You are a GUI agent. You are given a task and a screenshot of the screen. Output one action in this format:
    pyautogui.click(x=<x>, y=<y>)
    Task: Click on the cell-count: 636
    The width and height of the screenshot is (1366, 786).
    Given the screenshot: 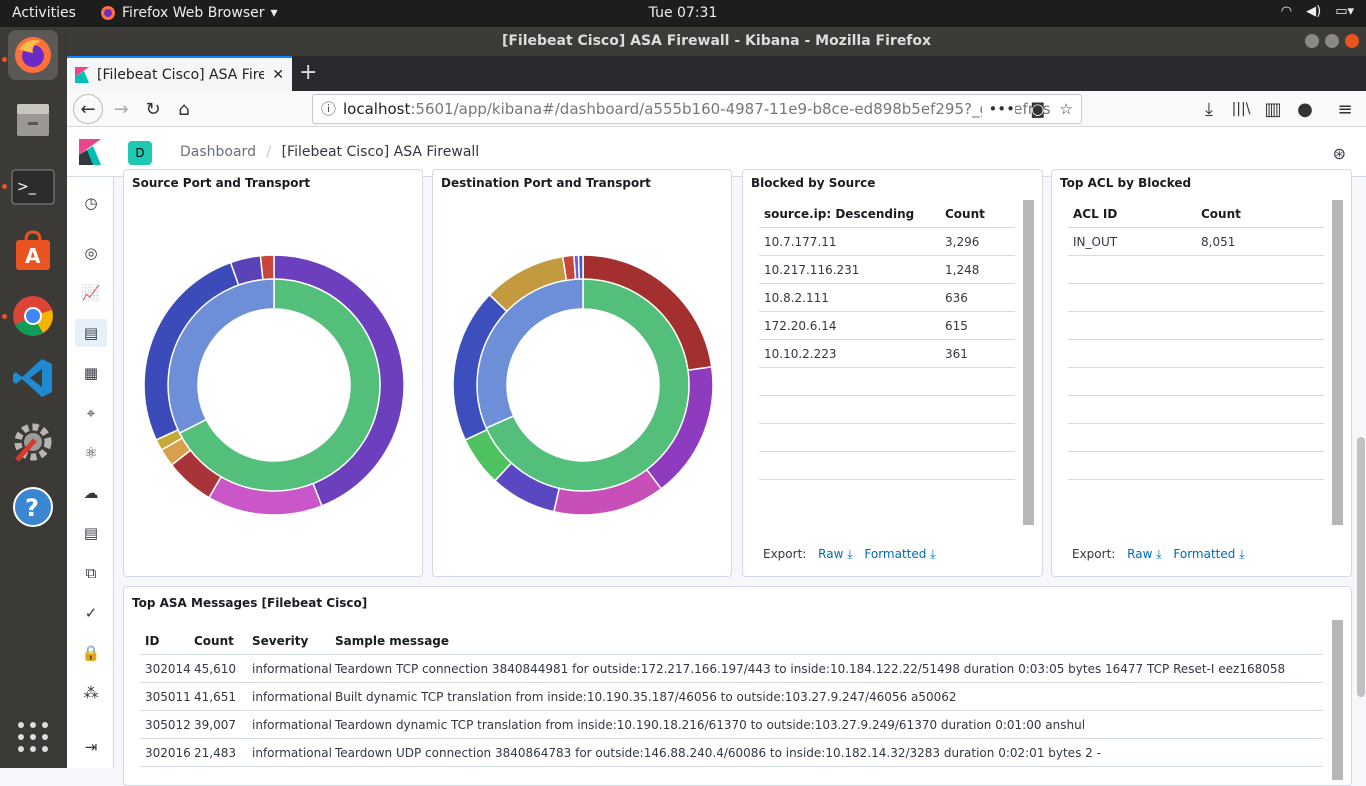 What is the action you would take?
    pyautogui.click(x=956, y=297)
    